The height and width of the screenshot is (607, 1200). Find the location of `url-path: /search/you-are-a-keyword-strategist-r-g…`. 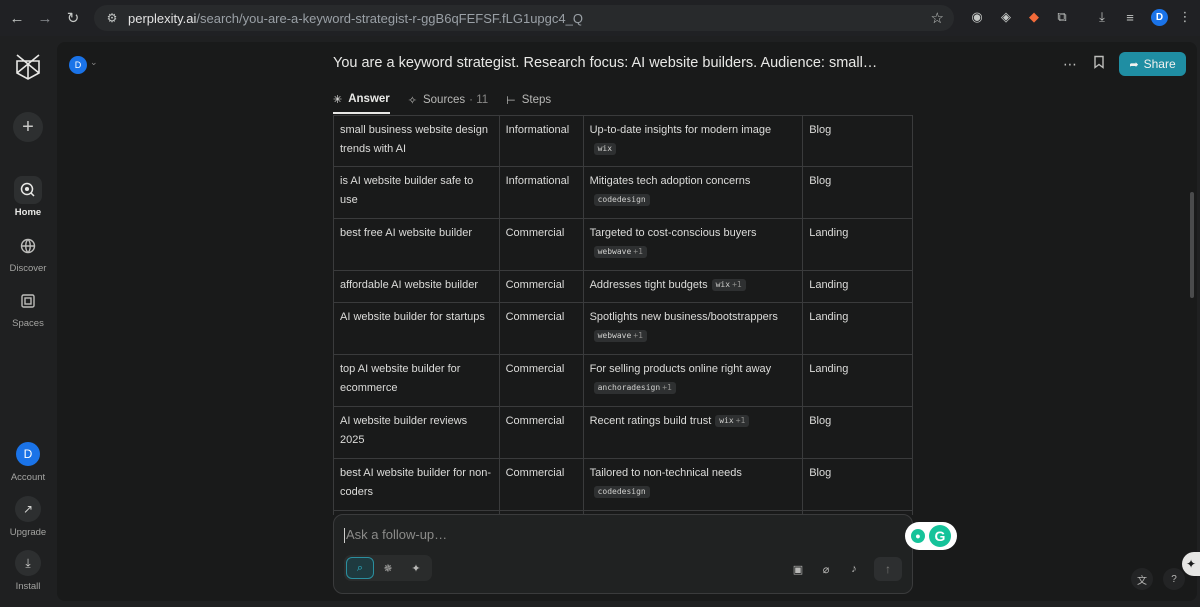

url-path: /search/you-are-a-keyword-strategist-r-g… is located at coordinates (389, 18).